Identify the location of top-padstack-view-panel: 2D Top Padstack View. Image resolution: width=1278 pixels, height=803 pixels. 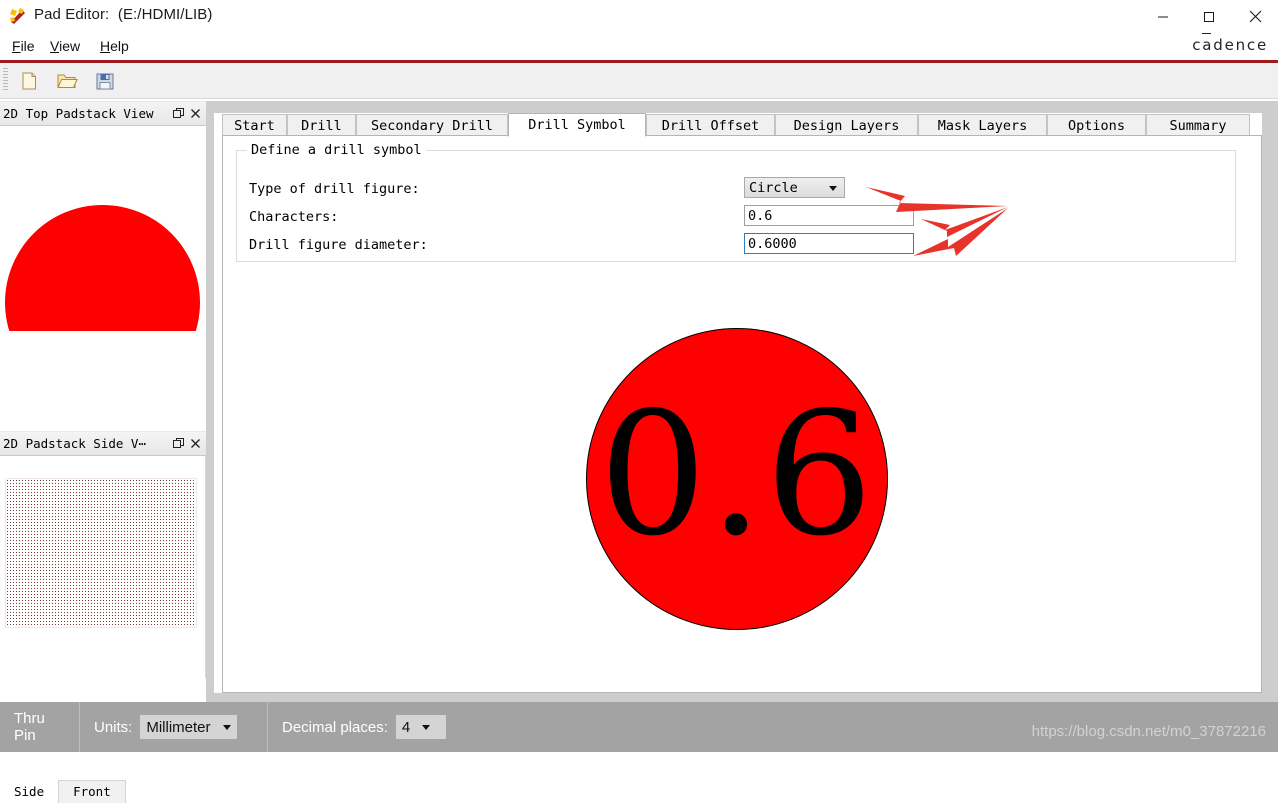
(103, 216).